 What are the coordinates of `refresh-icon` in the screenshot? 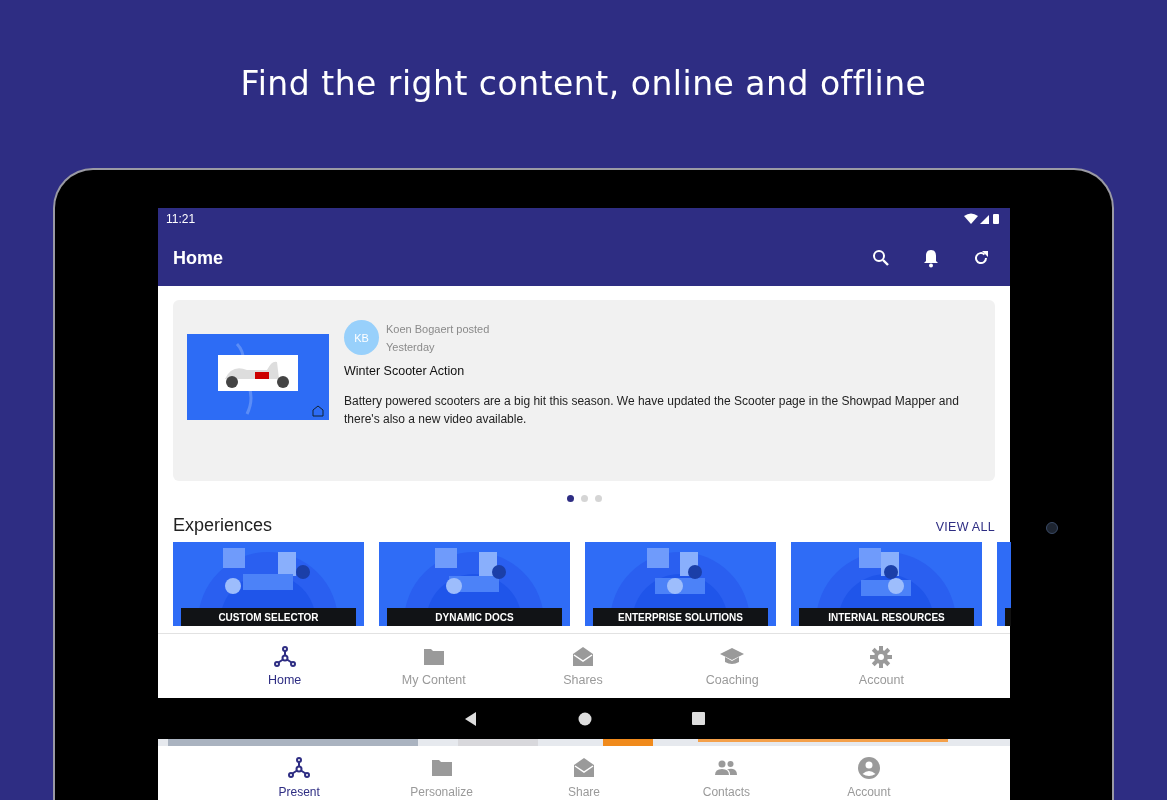 It's located at (981, 258).